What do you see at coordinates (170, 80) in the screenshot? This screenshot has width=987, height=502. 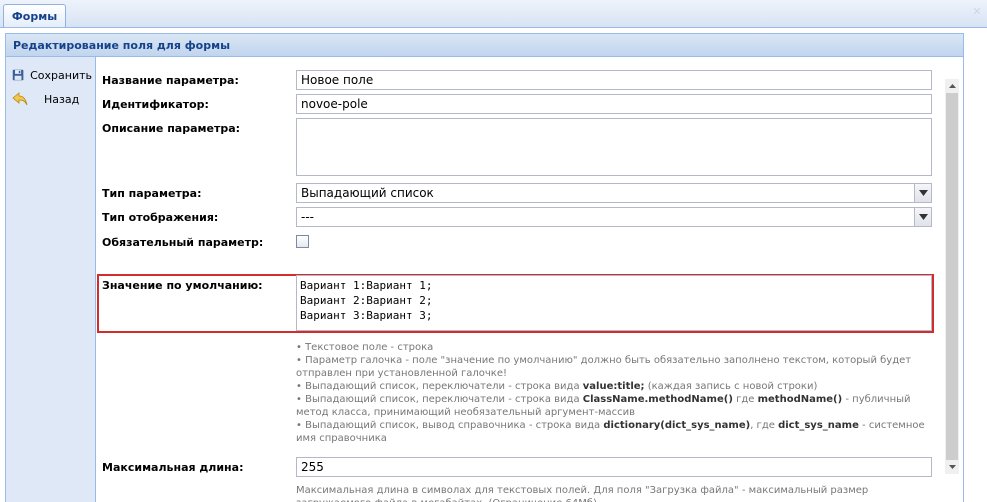 I see `name-label: Название параметра:` at bounding box center [170, 80].